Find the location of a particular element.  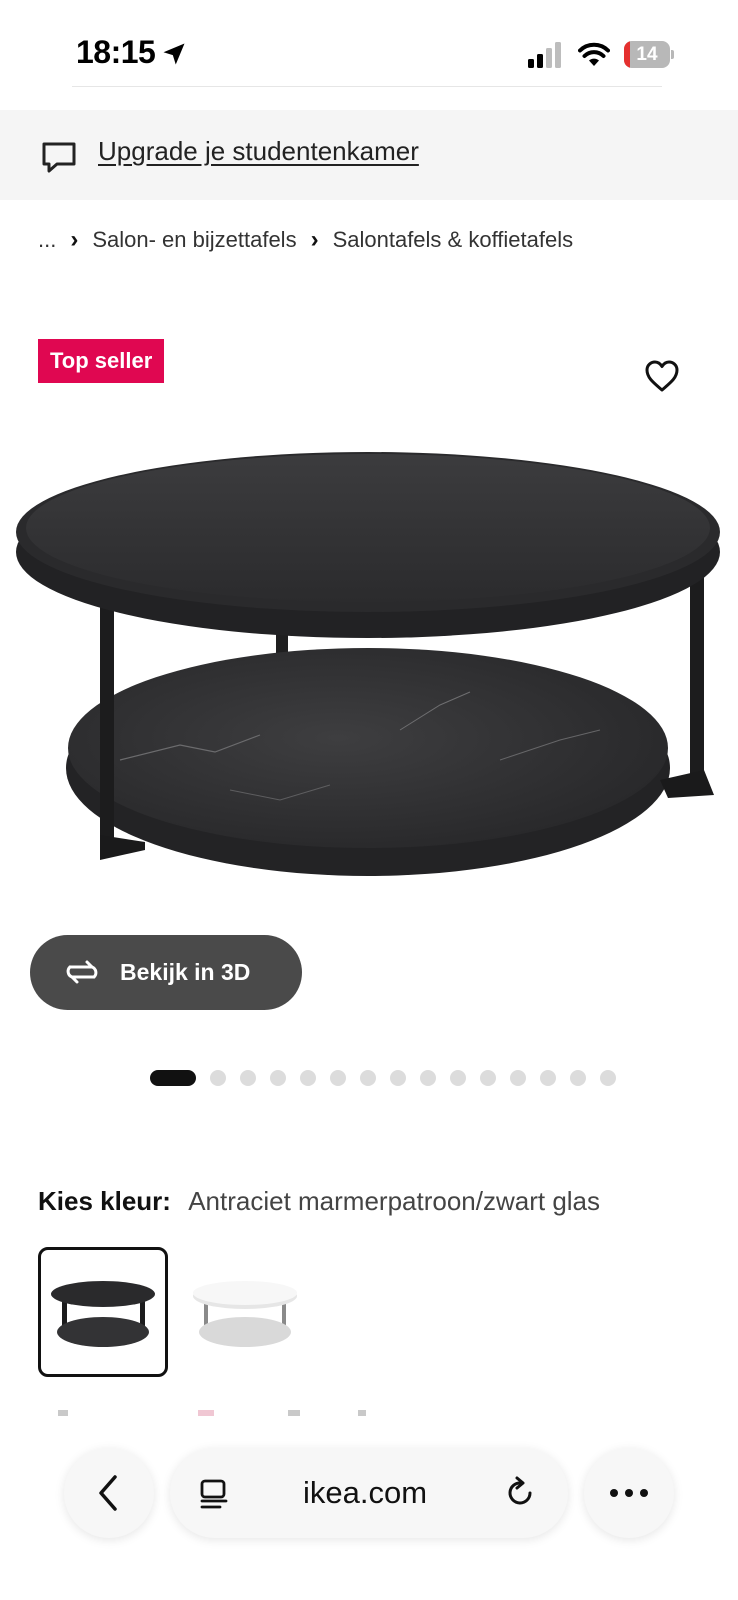

heart-icon is located at coordinates (662, 376).